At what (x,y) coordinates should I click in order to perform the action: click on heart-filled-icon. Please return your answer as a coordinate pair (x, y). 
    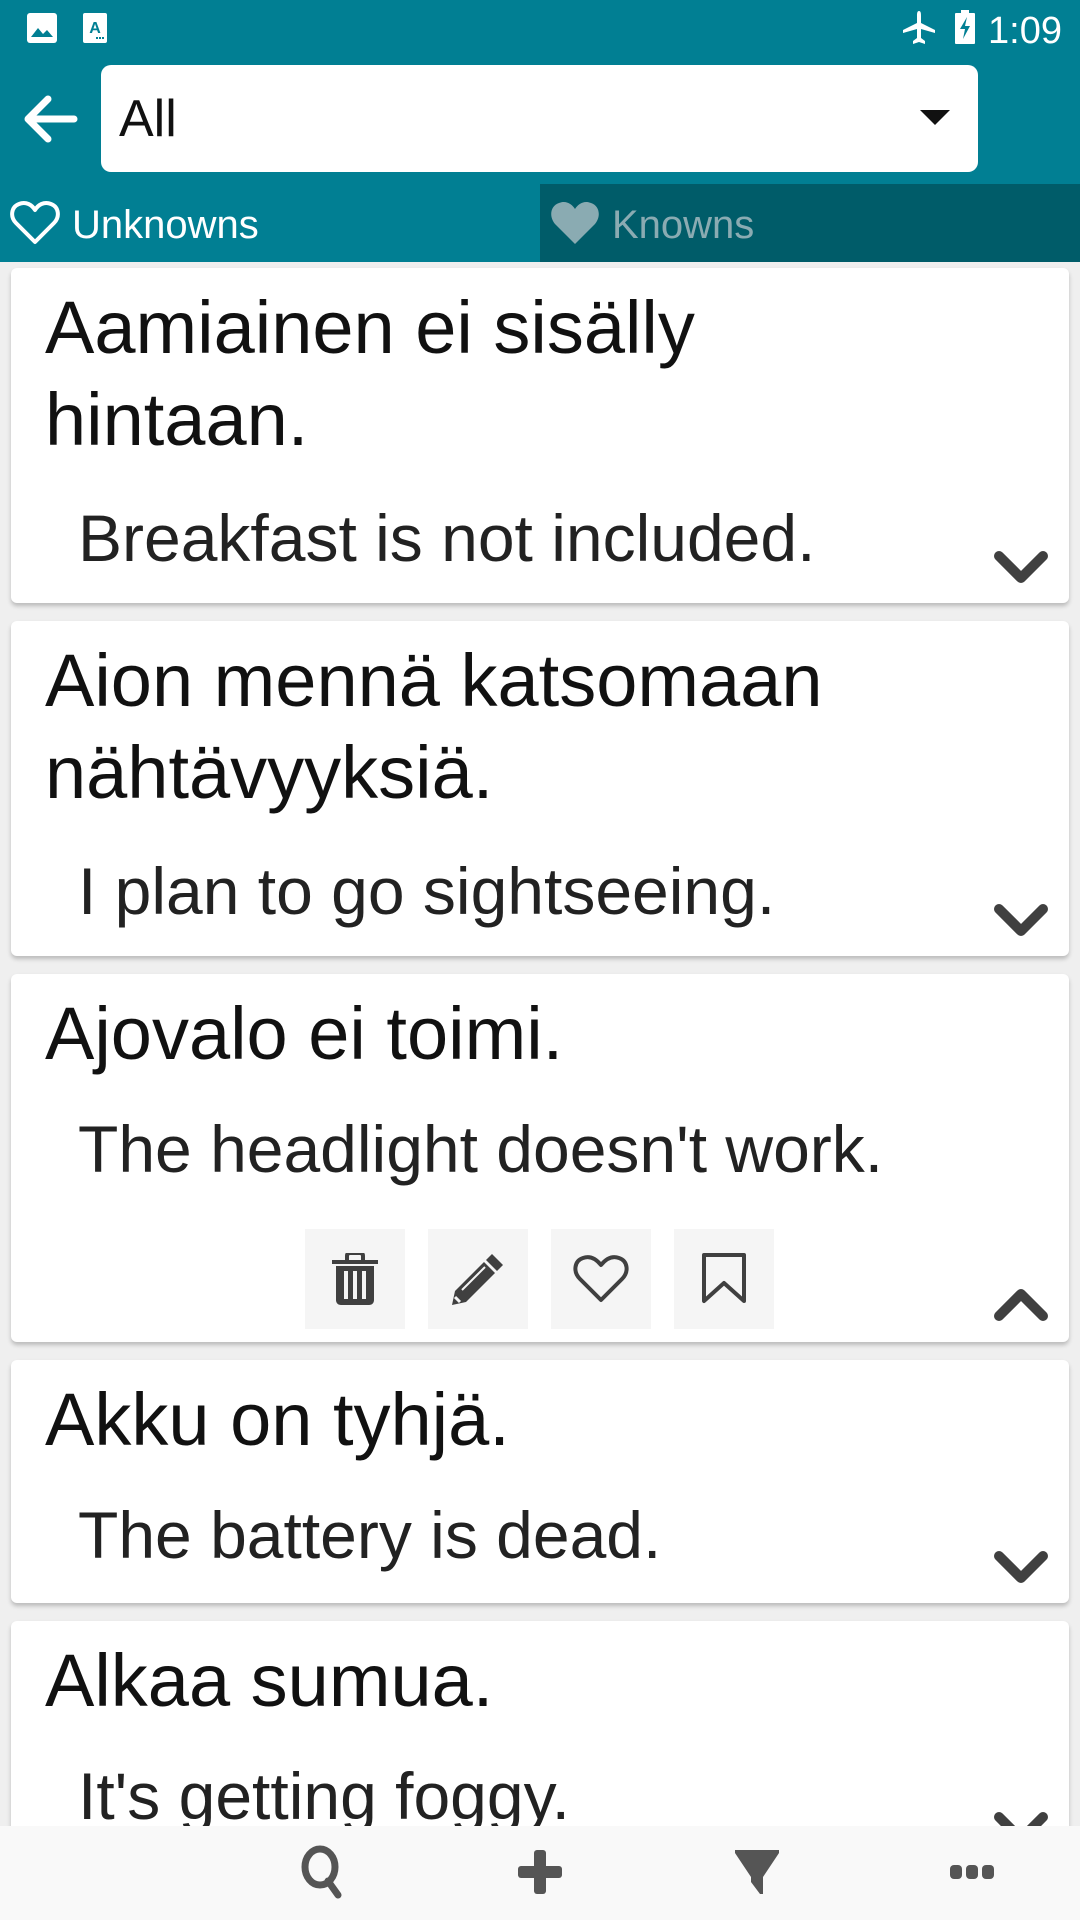
    Looking at the image, I should click on (575, 222).